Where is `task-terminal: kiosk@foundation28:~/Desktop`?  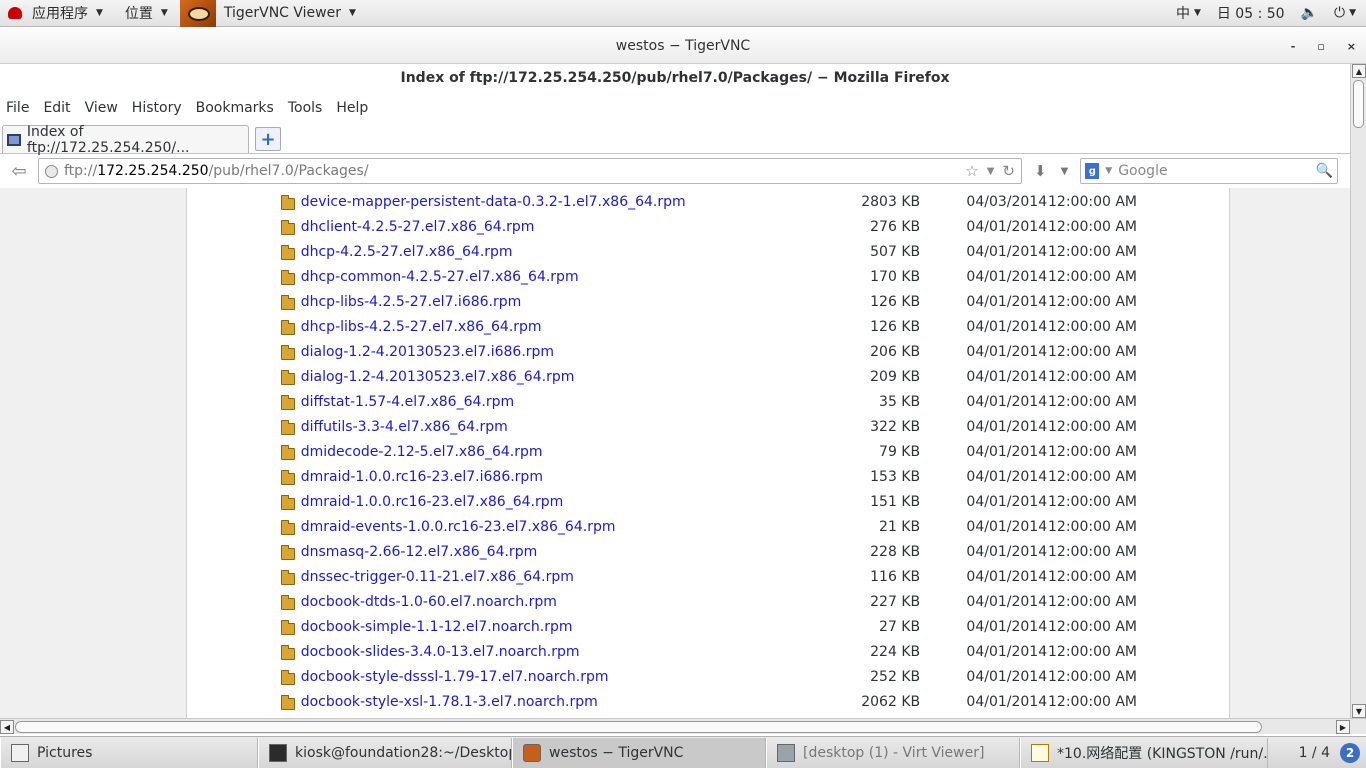
task-terminal: kiosk@foundation28:~/Desktop is located at coordinates (385, 752).